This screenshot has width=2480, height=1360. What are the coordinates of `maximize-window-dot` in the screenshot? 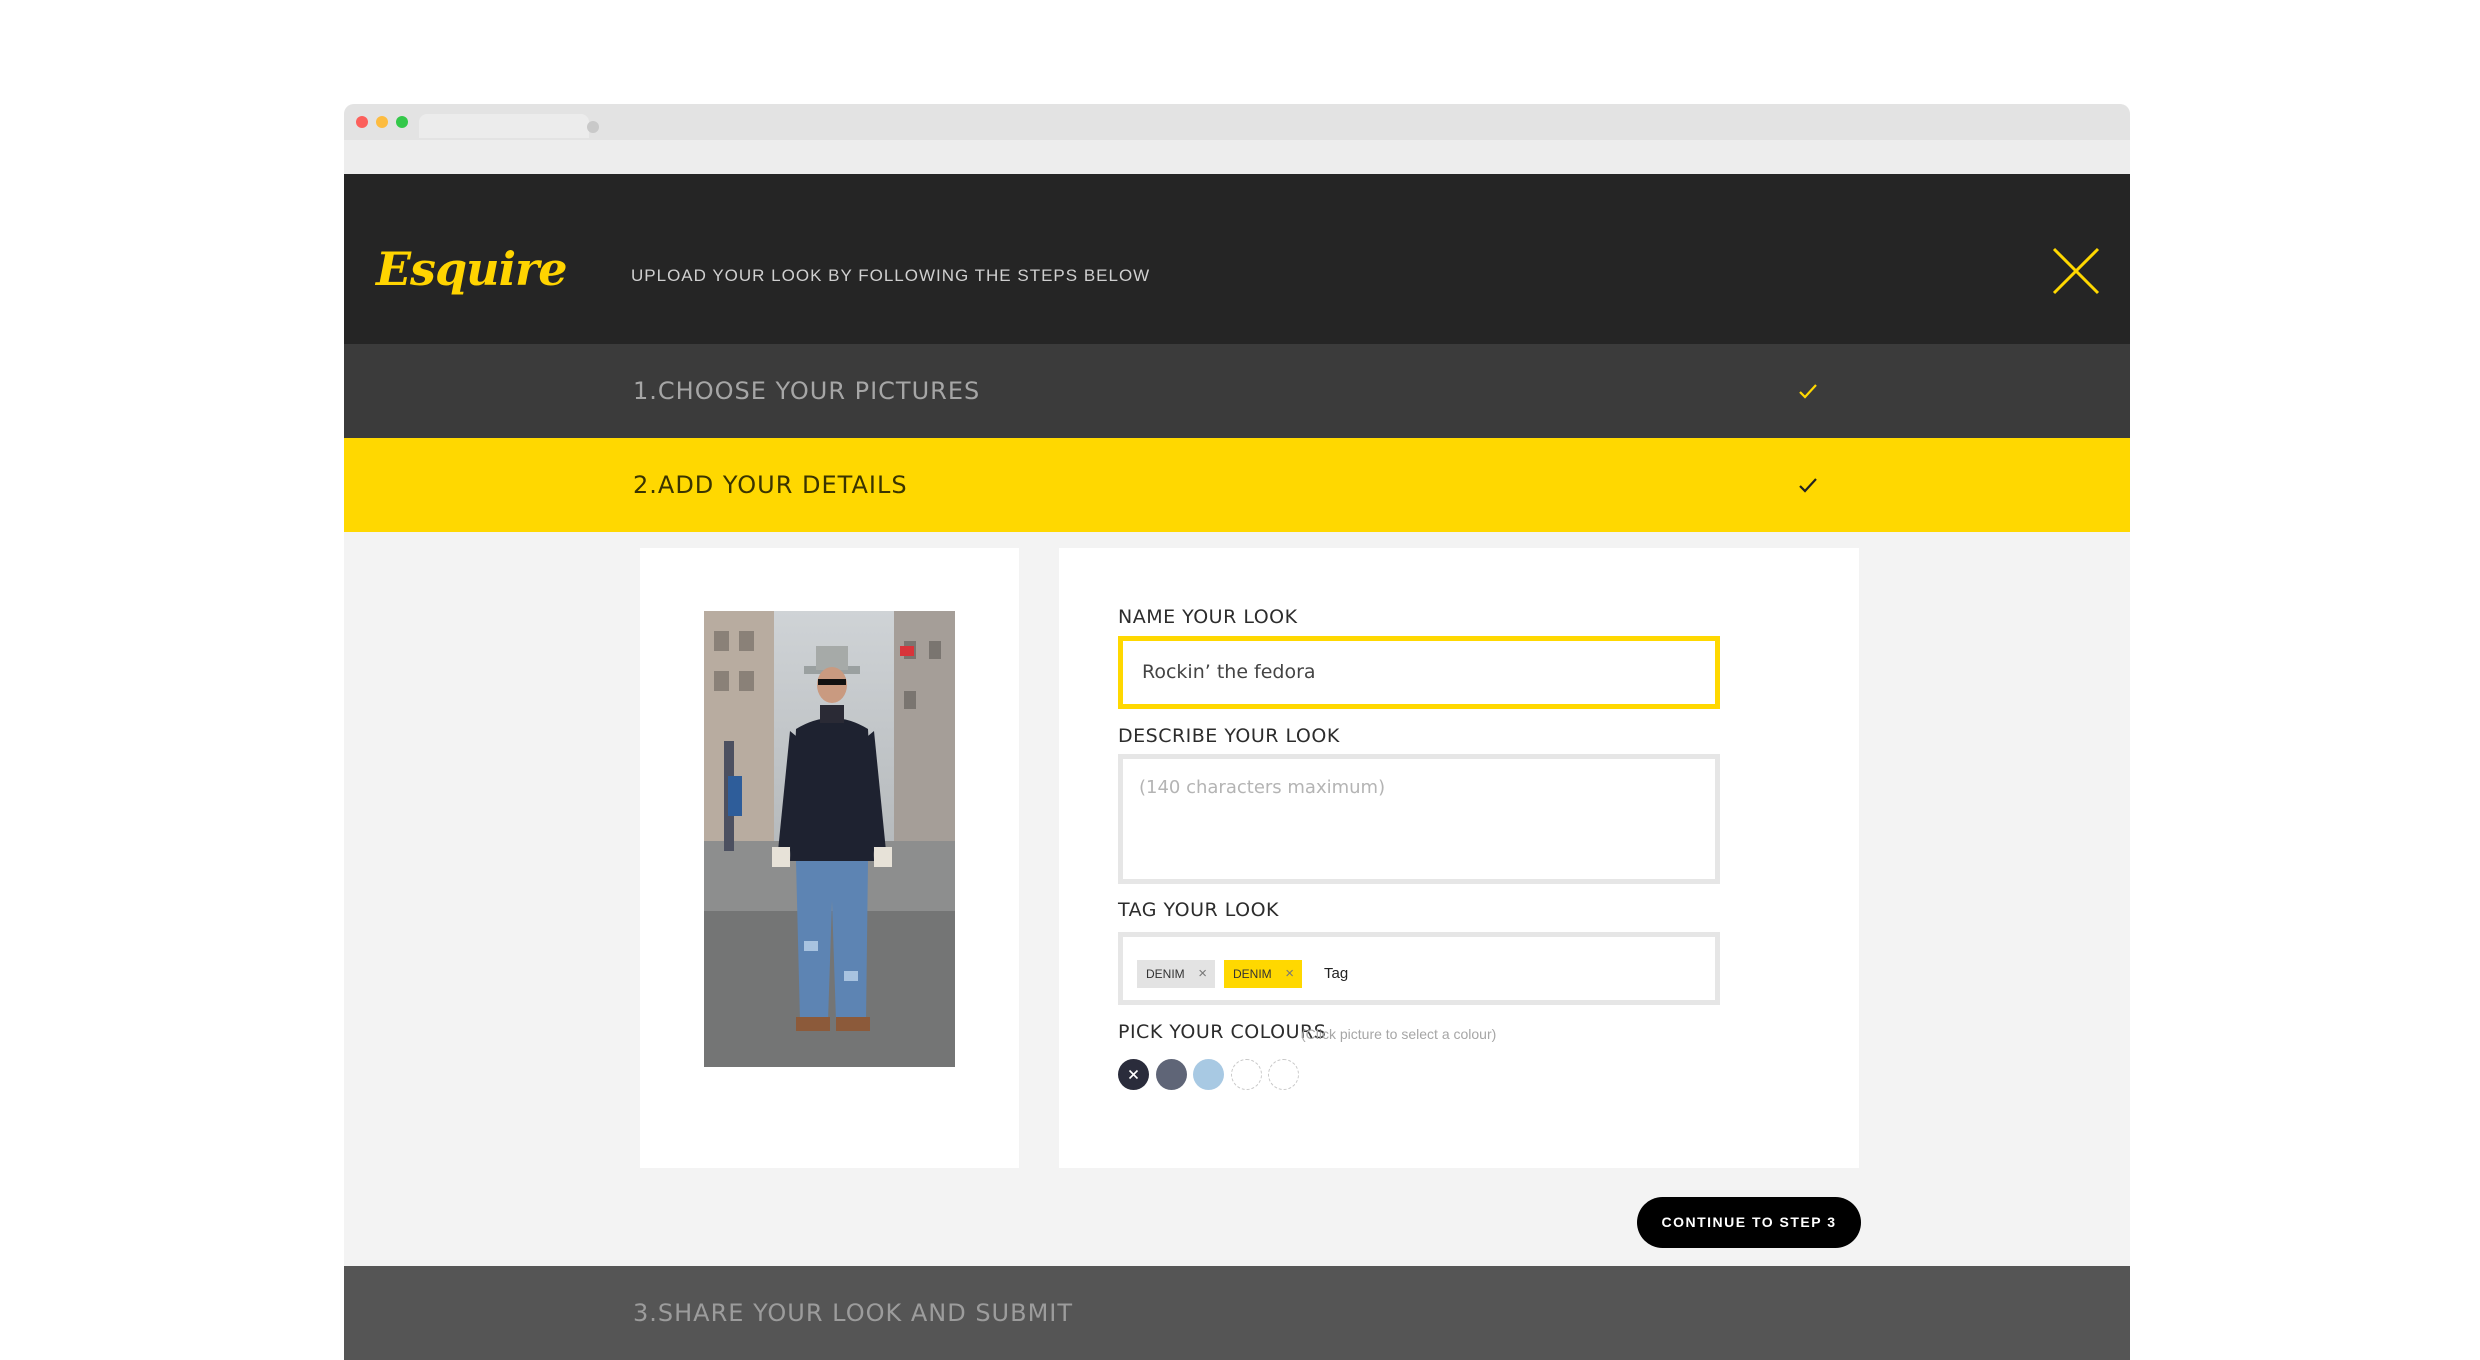 It's located at (402, 122).